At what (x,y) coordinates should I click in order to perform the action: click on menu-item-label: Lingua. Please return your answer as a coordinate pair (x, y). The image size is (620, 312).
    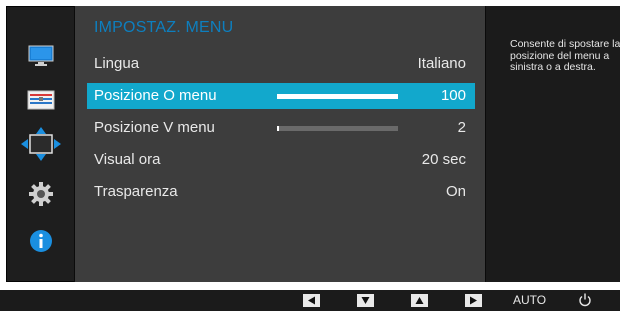
    Looking at the image, I should click on (117, 63).